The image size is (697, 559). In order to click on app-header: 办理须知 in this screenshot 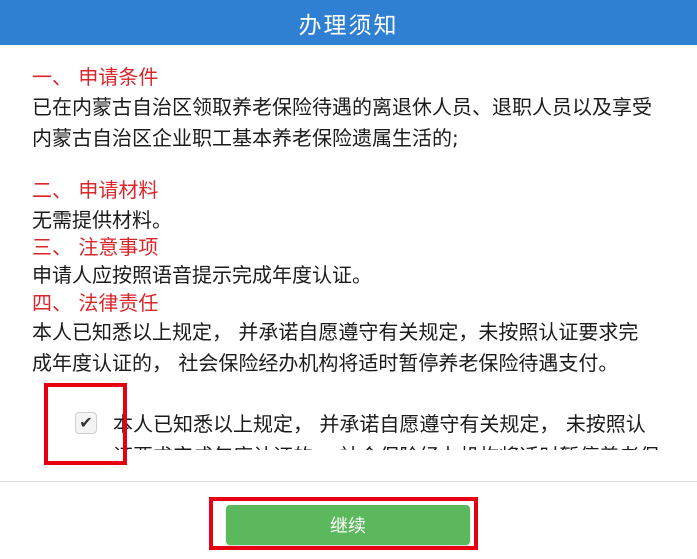, I will do `click(348, 22)`.